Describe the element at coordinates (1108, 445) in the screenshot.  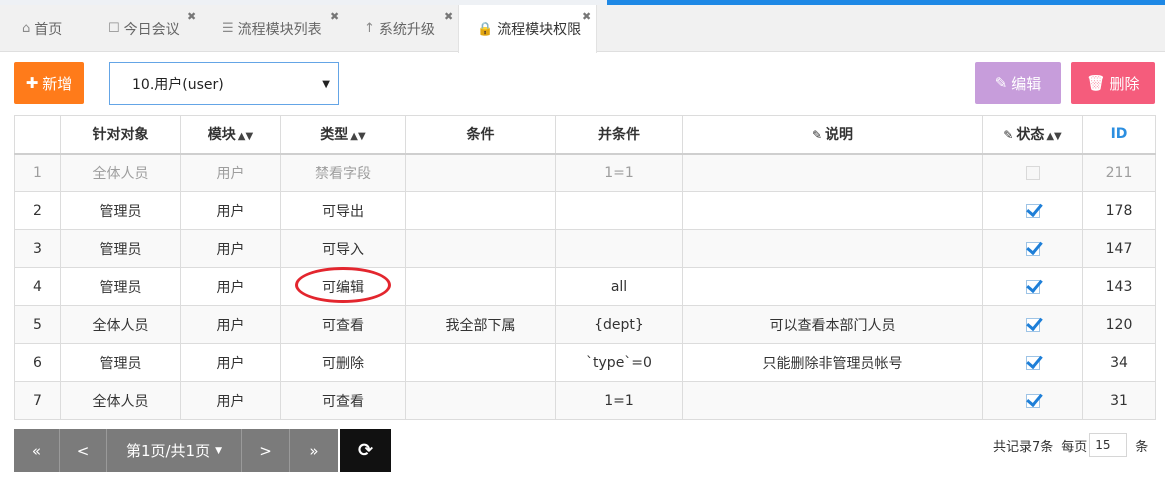
I see `page-size-input: 15` at that location.